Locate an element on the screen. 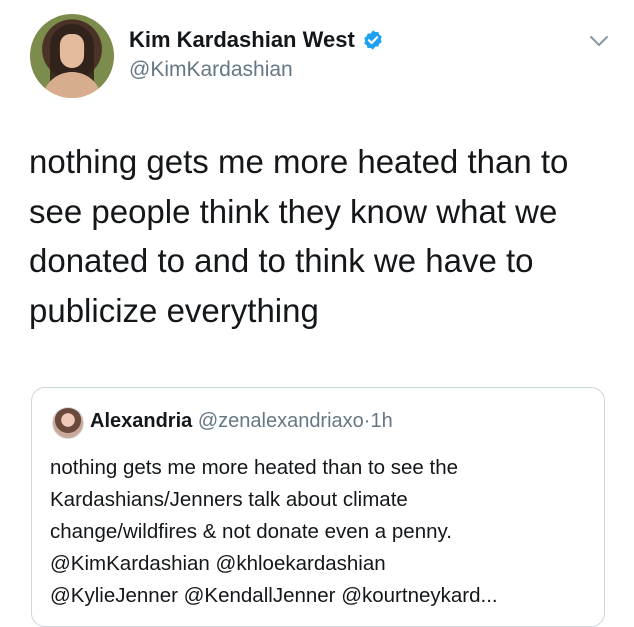 The image size is (634, 627). author-avatar is located at coordinates (72, 56).